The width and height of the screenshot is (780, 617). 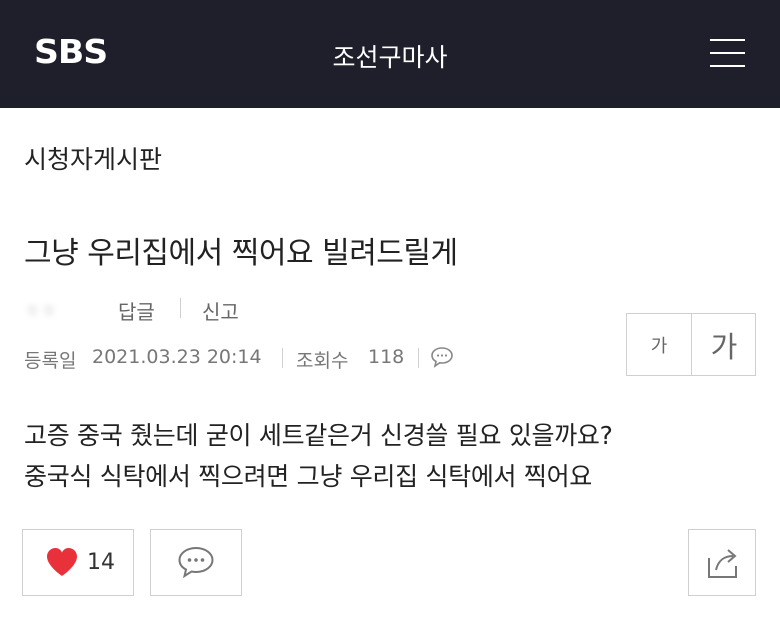 I want to click on report-link: 신고, so click(x=220, y=310).